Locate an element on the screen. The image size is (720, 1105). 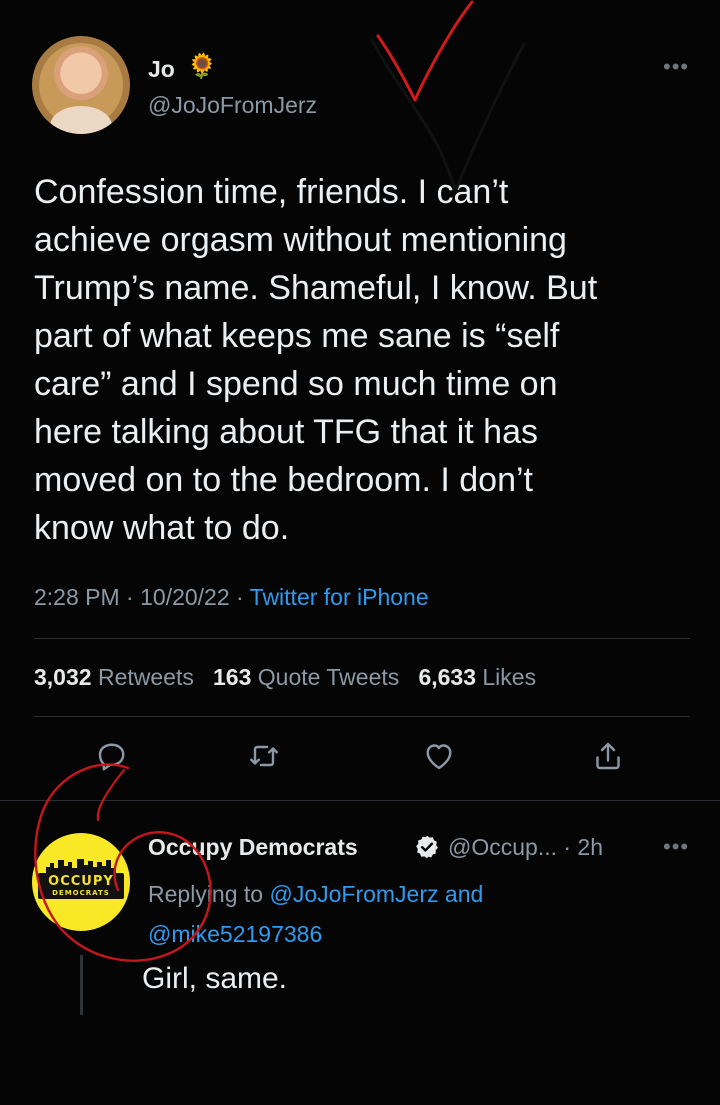
quotes-count: 163 is located at coordinates (232, 677).